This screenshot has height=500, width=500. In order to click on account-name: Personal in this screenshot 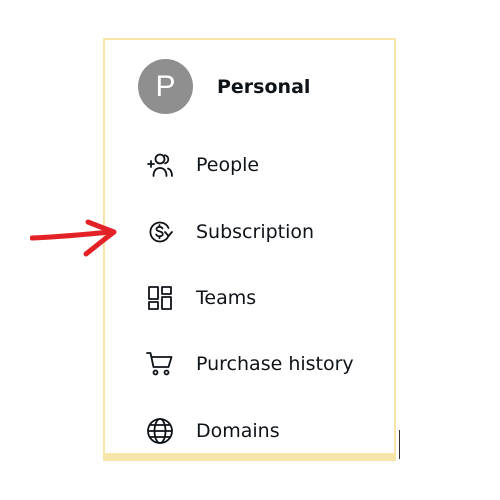, I will do `click(264, 86)`.